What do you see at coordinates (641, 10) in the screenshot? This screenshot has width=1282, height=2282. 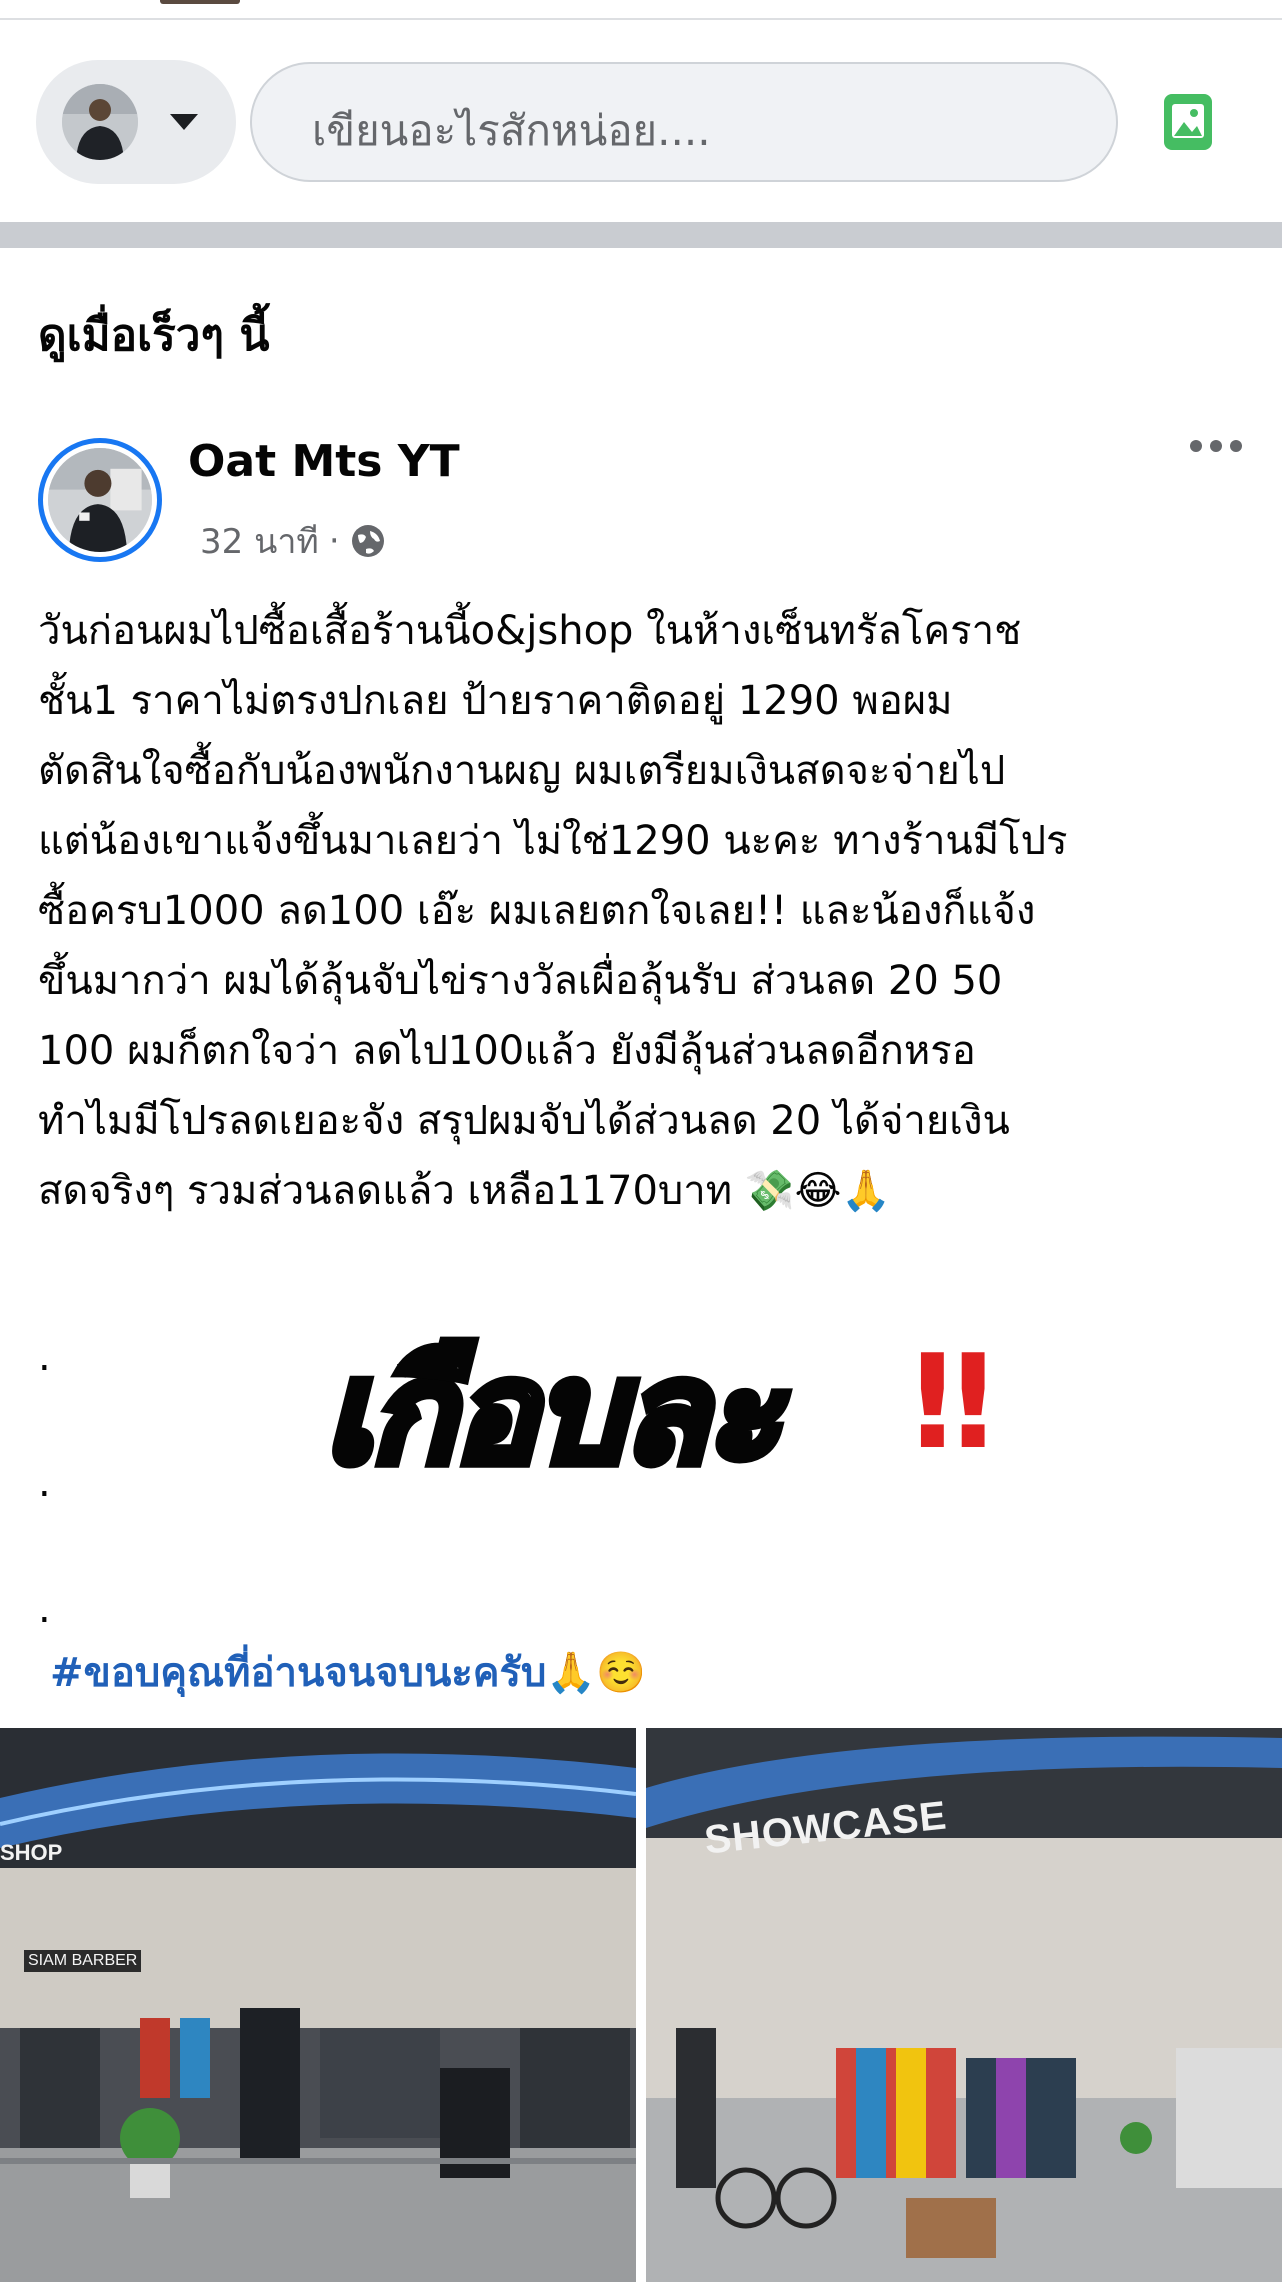 I see `top-bar` at bounding box center [641, 10].